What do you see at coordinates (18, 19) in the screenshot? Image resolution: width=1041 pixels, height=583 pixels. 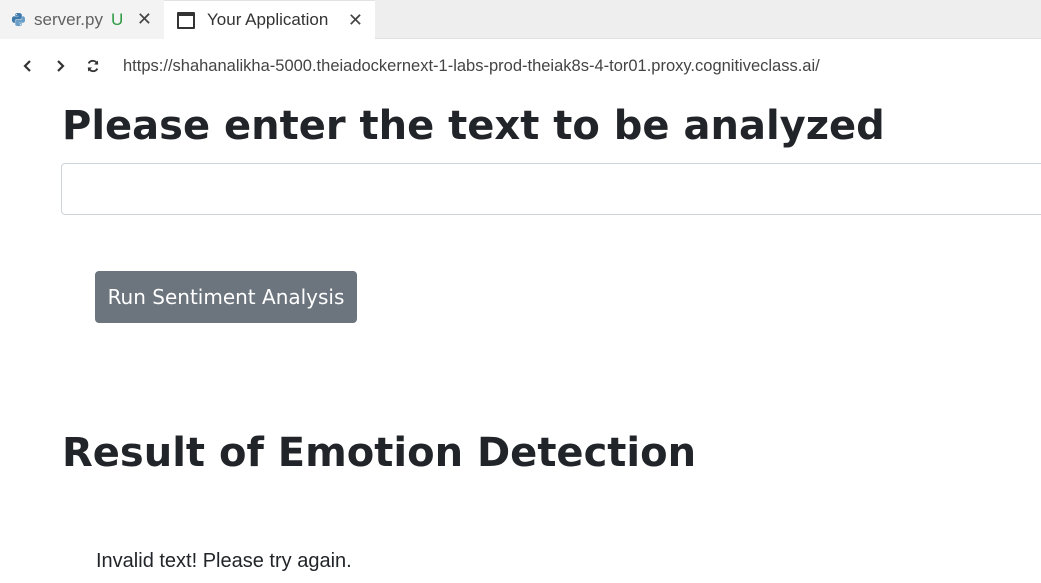 I see `python-file-icon` at bounding box center [18, 19].